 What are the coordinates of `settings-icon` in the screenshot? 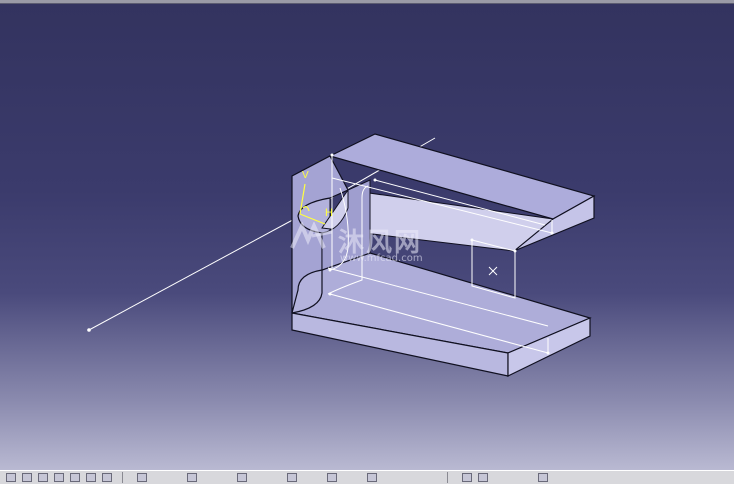 It's located at (543, 477).